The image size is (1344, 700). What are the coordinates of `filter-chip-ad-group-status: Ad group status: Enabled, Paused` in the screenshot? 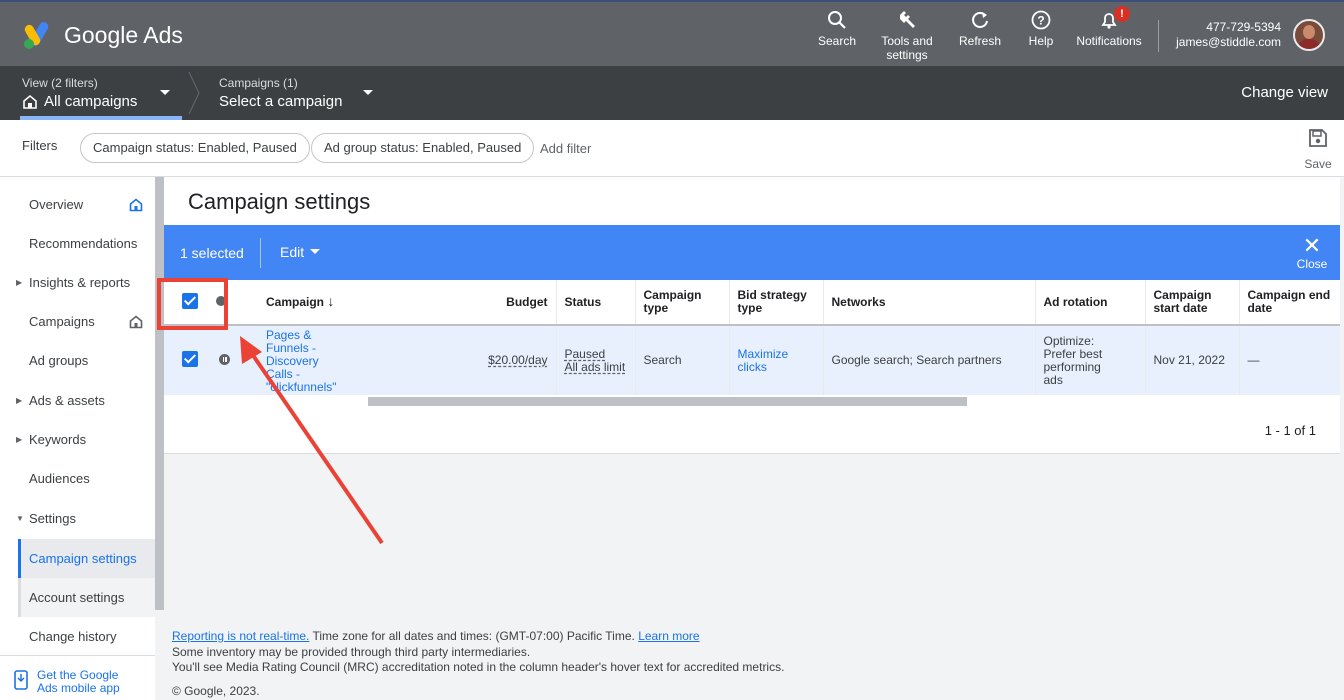 It's located at (423, 148).